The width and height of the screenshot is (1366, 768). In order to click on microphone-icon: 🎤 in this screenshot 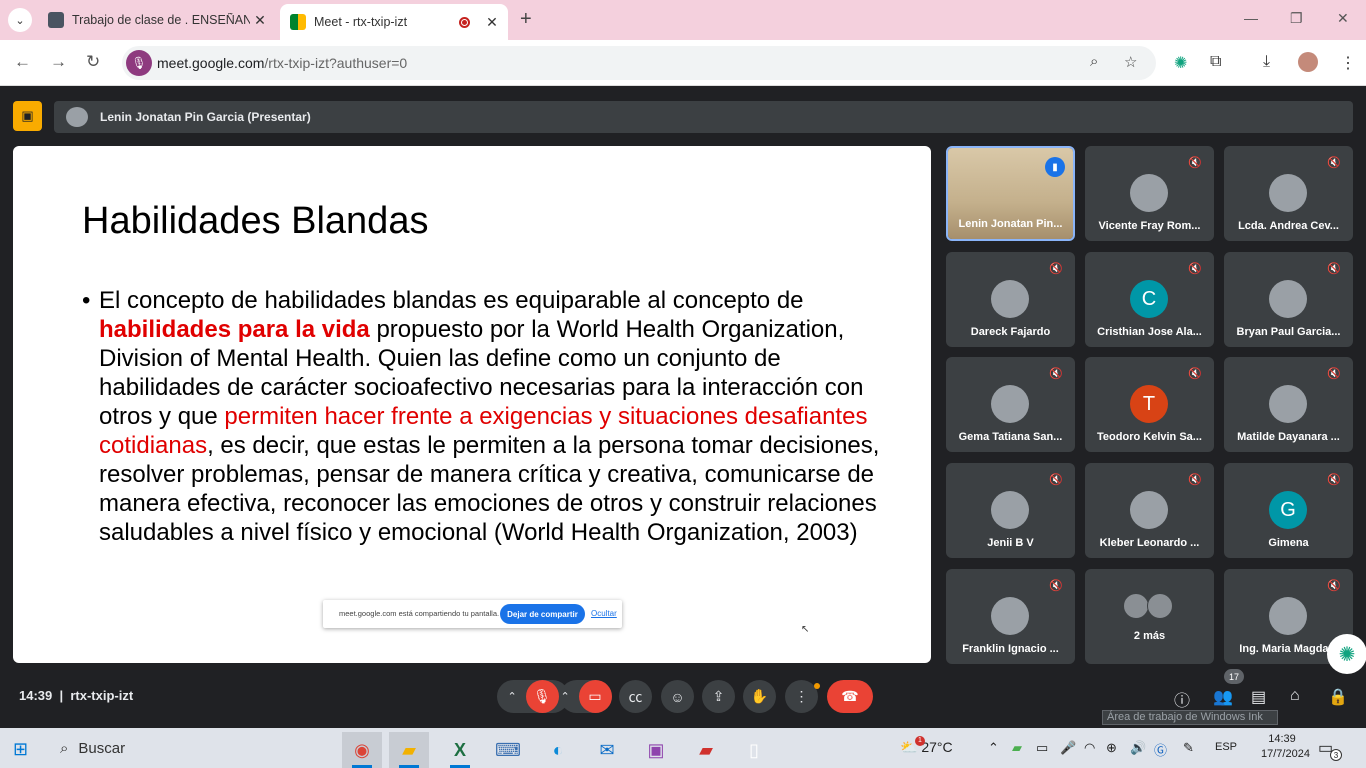, I will do `click(1068, 748)`.